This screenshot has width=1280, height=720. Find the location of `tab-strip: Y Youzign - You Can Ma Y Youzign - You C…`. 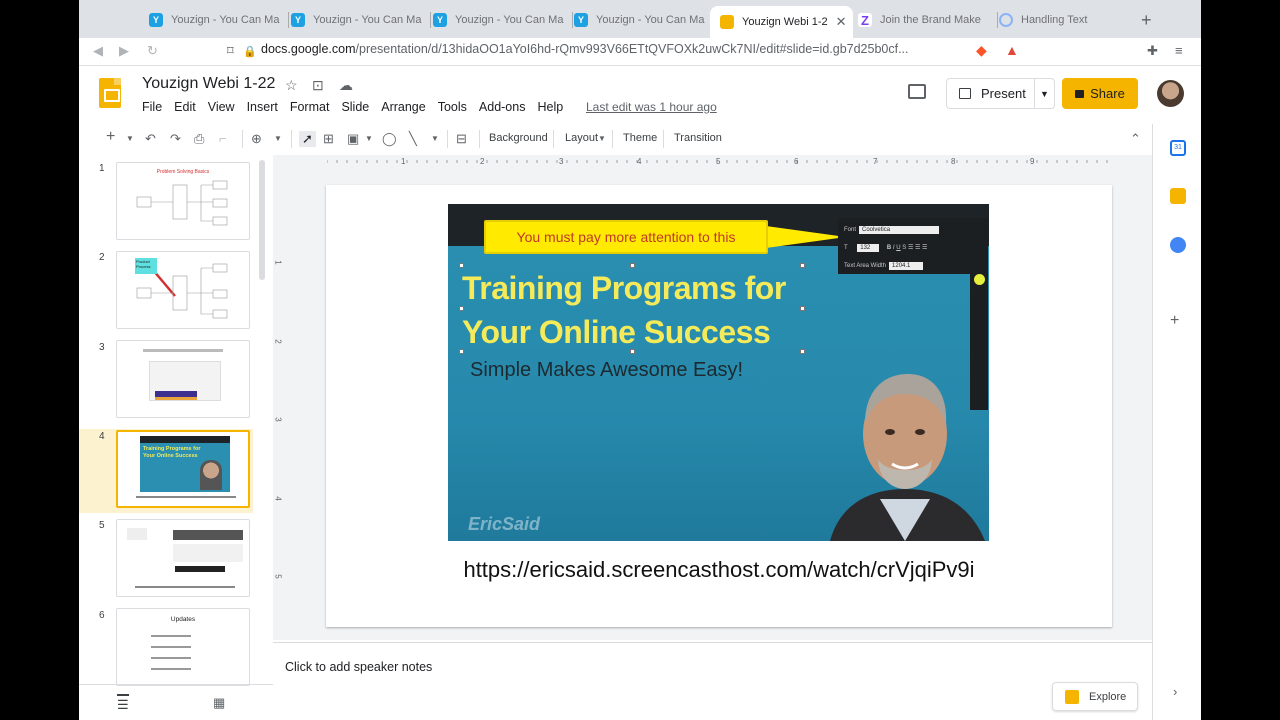

tab-strip: Y Youzign - You Can Ma Y Youzign - You C… is located at coordinates (640, 19).